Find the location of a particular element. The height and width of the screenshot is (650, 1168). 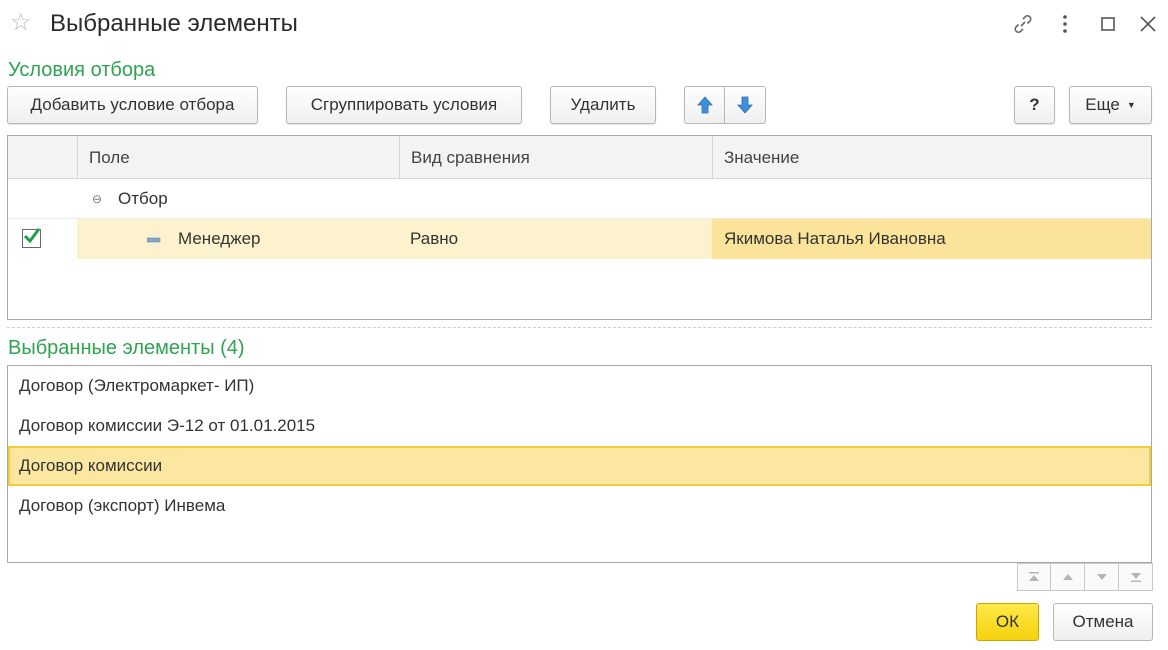

list-item: Договор комиссии Э-12 от 01.01.2015 is located at coordinates (579, 426).